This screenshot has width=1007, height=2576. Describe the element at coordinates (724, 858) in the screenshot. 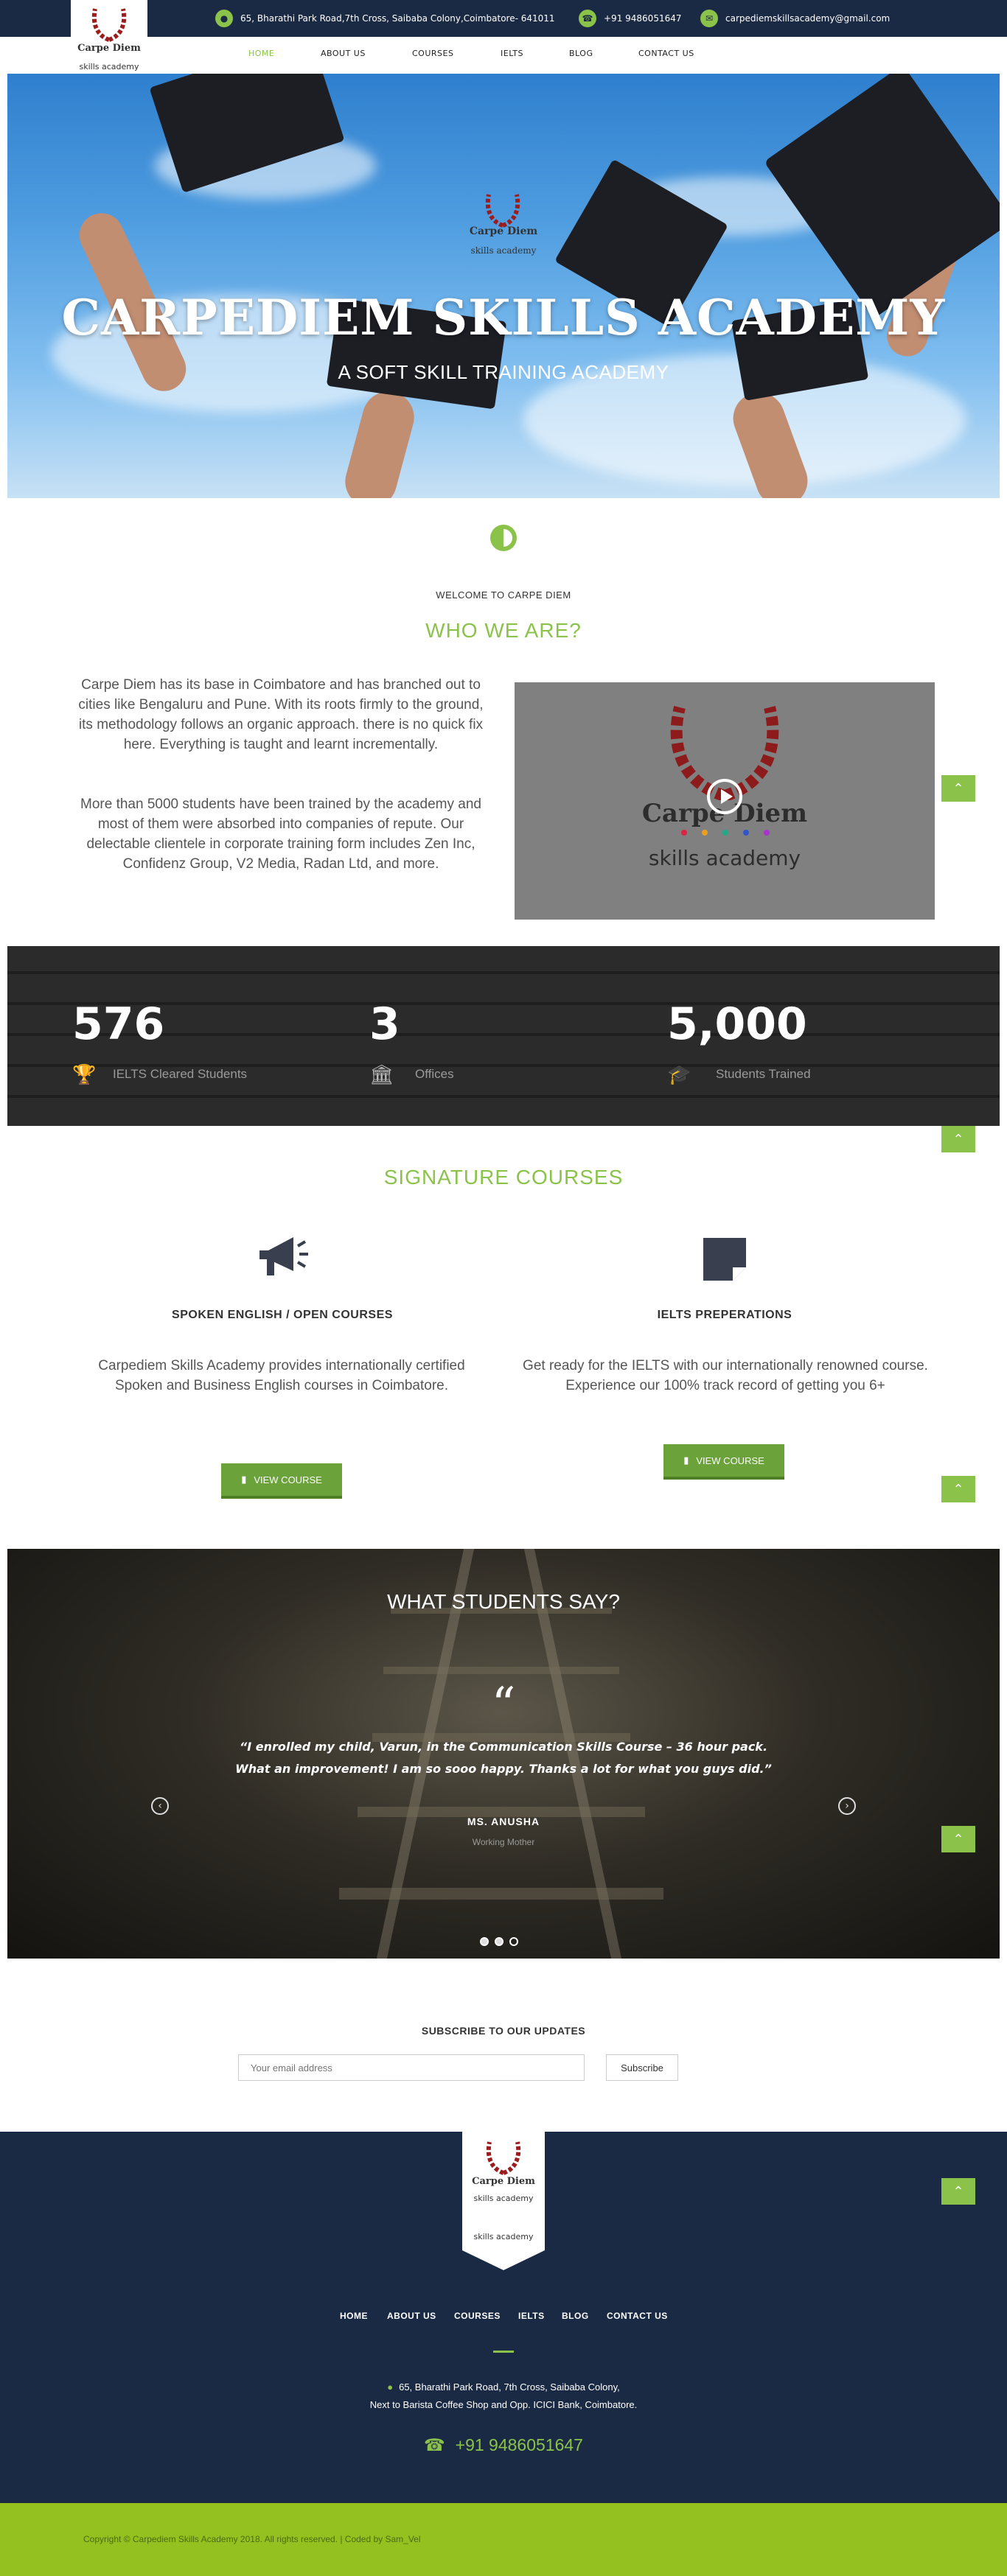

I see `video-logo-line2: skills academy` at that location.